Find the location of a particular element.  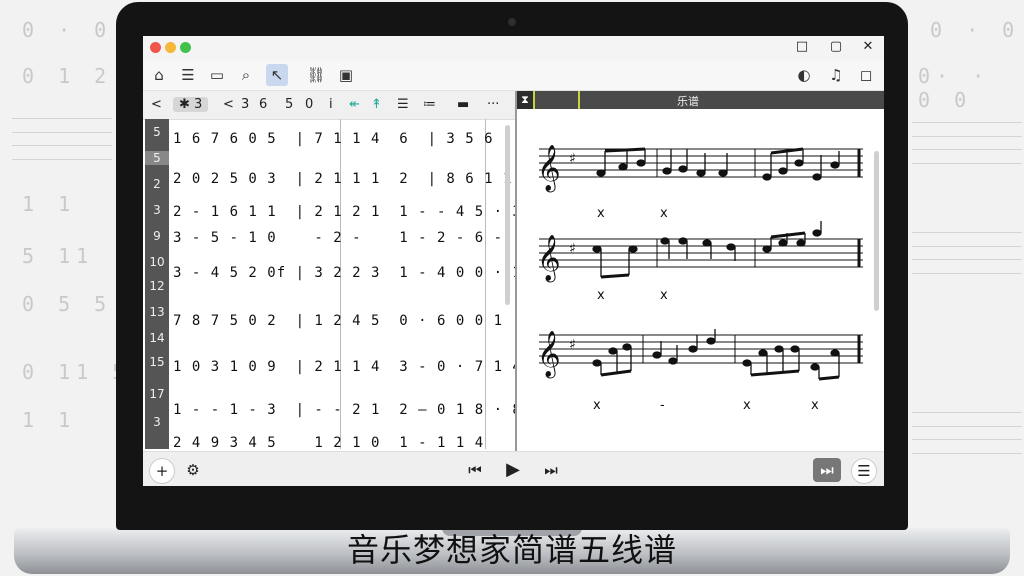

jianpu-row: 1 0 3 1 0 9 | 2 1 1 4 3 - 0 · 7 1 4 1 is located at coordinates (361, 367).